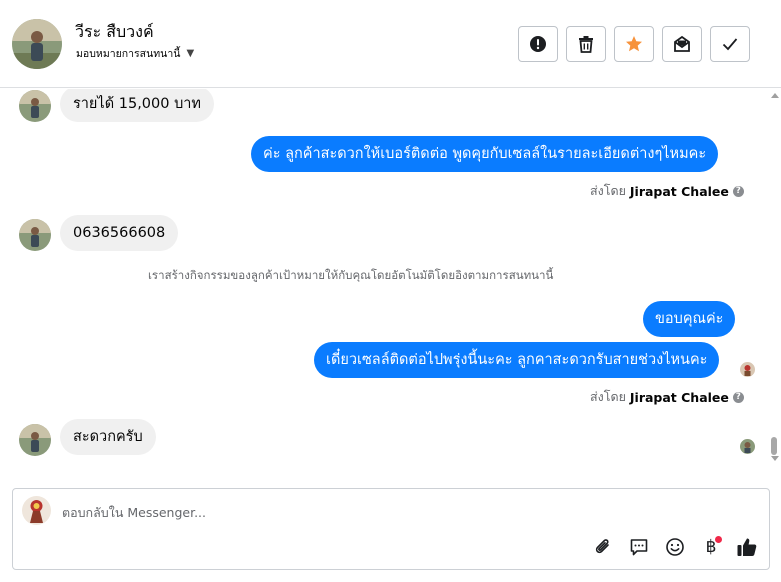 This screenshot has height=582, width=781. I want to click on delete-button, so click(586, 44).